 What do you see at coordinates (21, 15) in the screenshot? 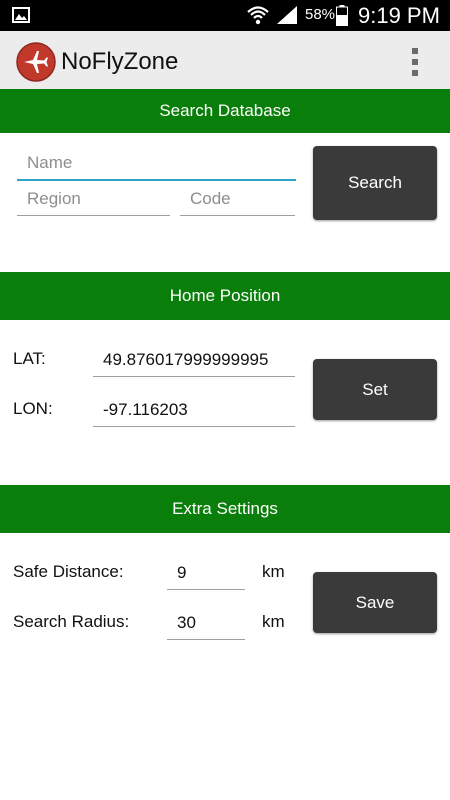
I see `image-notification-icon` at bounding box center [21, 15].